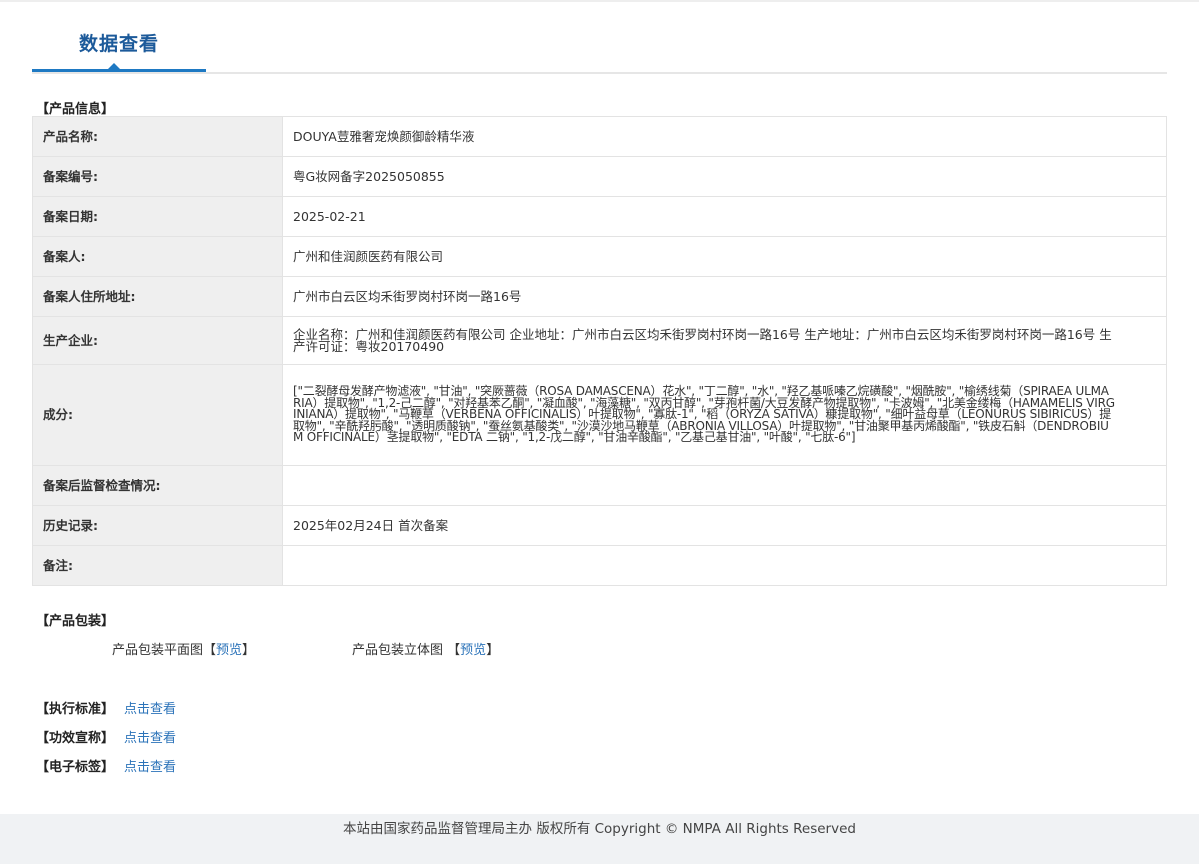  What do you see at coordinates (157, 525) in the screenshot?
I see `row-label: 历史记录:` at bounding box center [157, 525].